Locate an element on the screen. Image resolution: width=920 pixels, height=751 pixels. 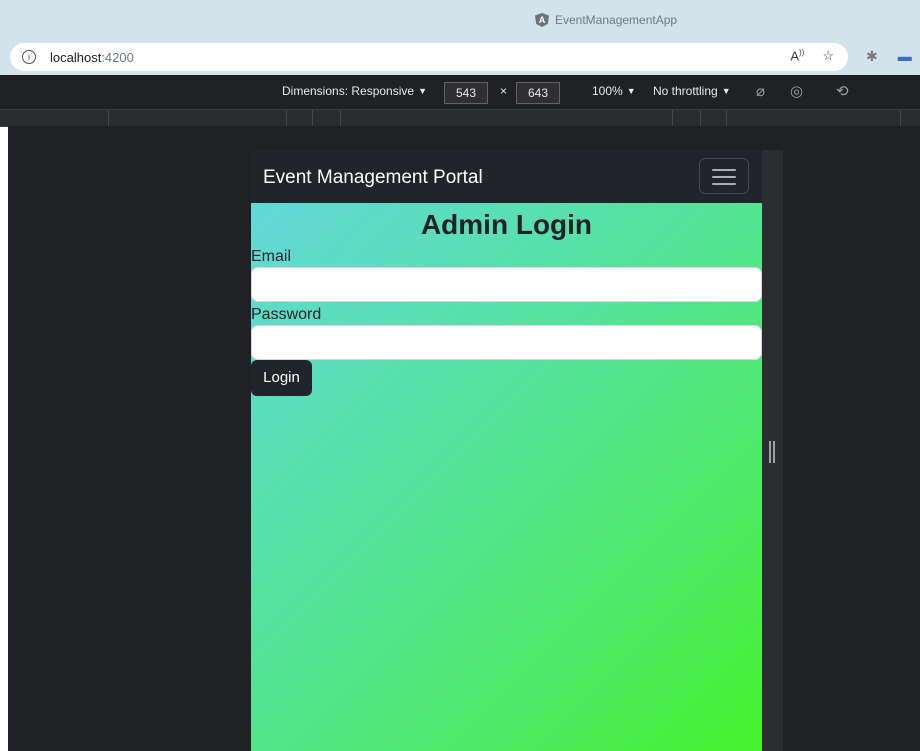
throttling-dropdown: No throttling ▼ is located at coordinates (692, 91).